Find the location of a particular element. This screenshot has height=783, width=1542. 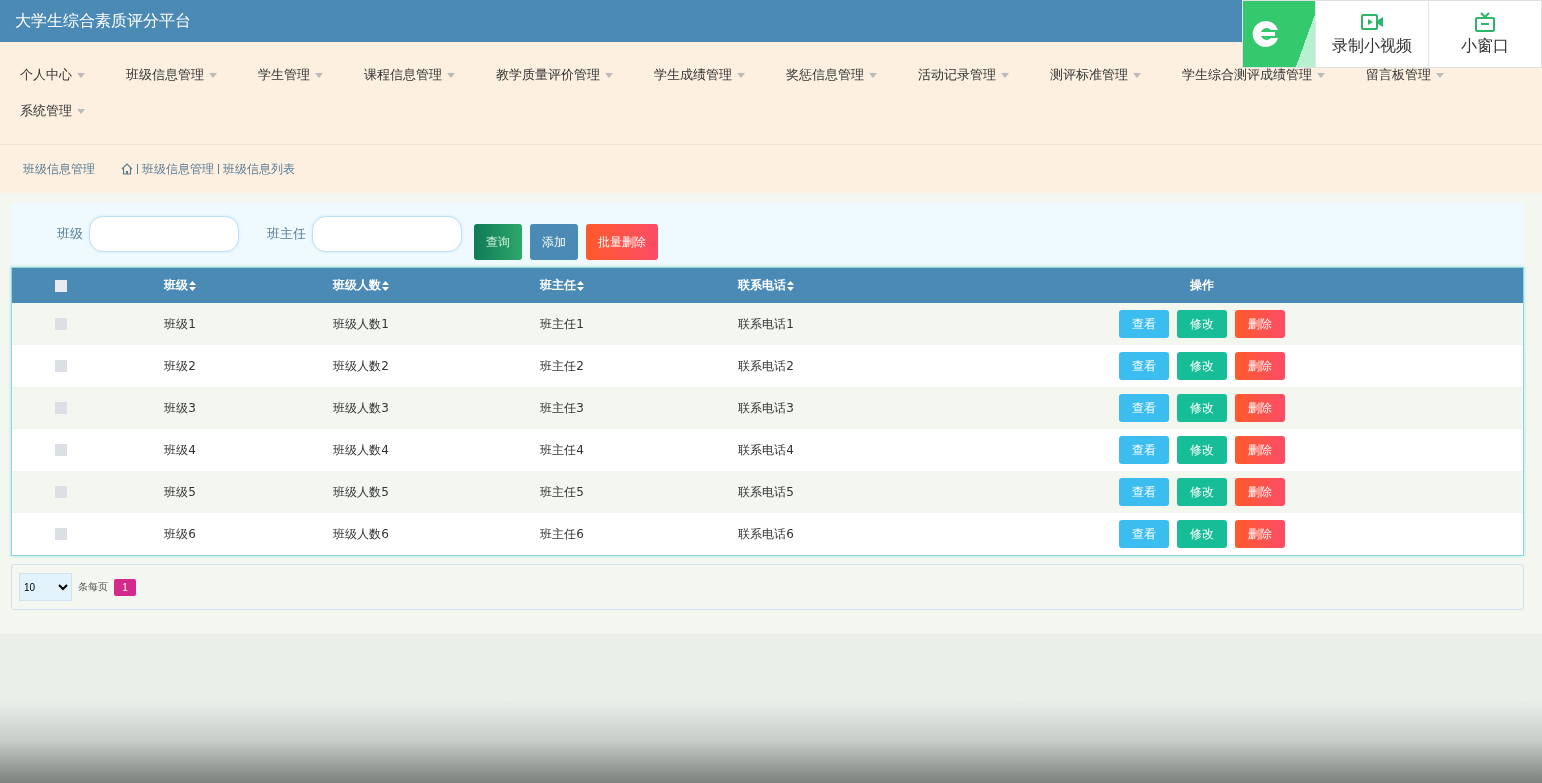

table-cell: 班级人数5 is located at coordinates (361, 492).